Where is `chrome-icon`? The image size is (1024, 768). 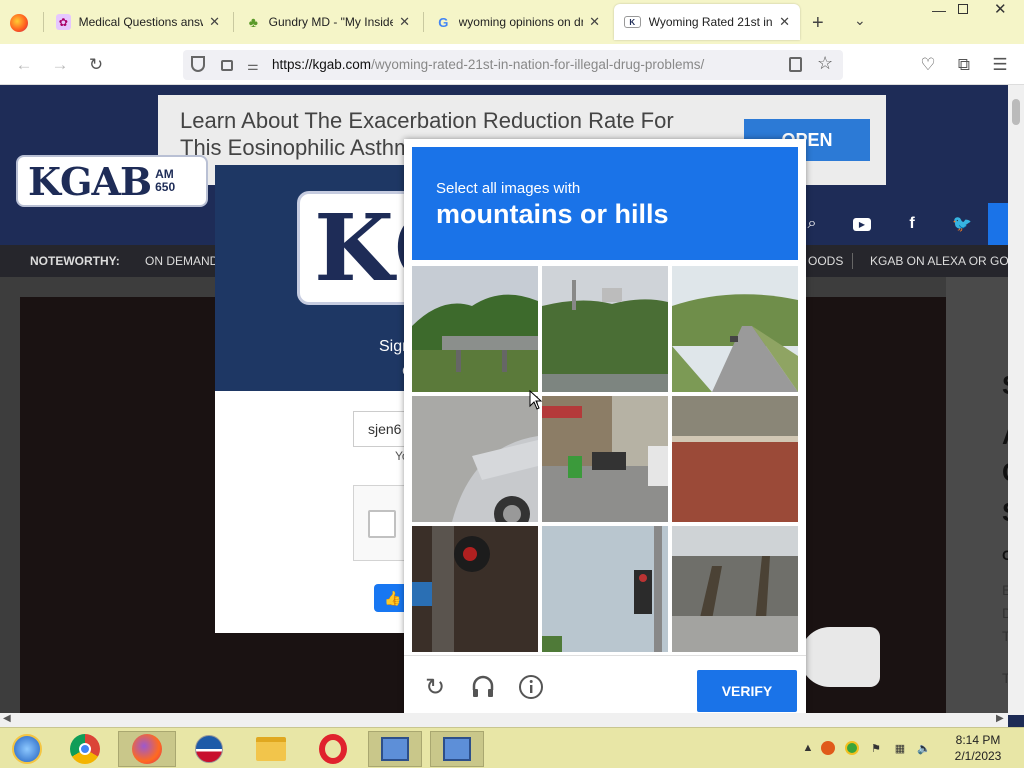 chrome-icon is located at coordinates (85, 749).